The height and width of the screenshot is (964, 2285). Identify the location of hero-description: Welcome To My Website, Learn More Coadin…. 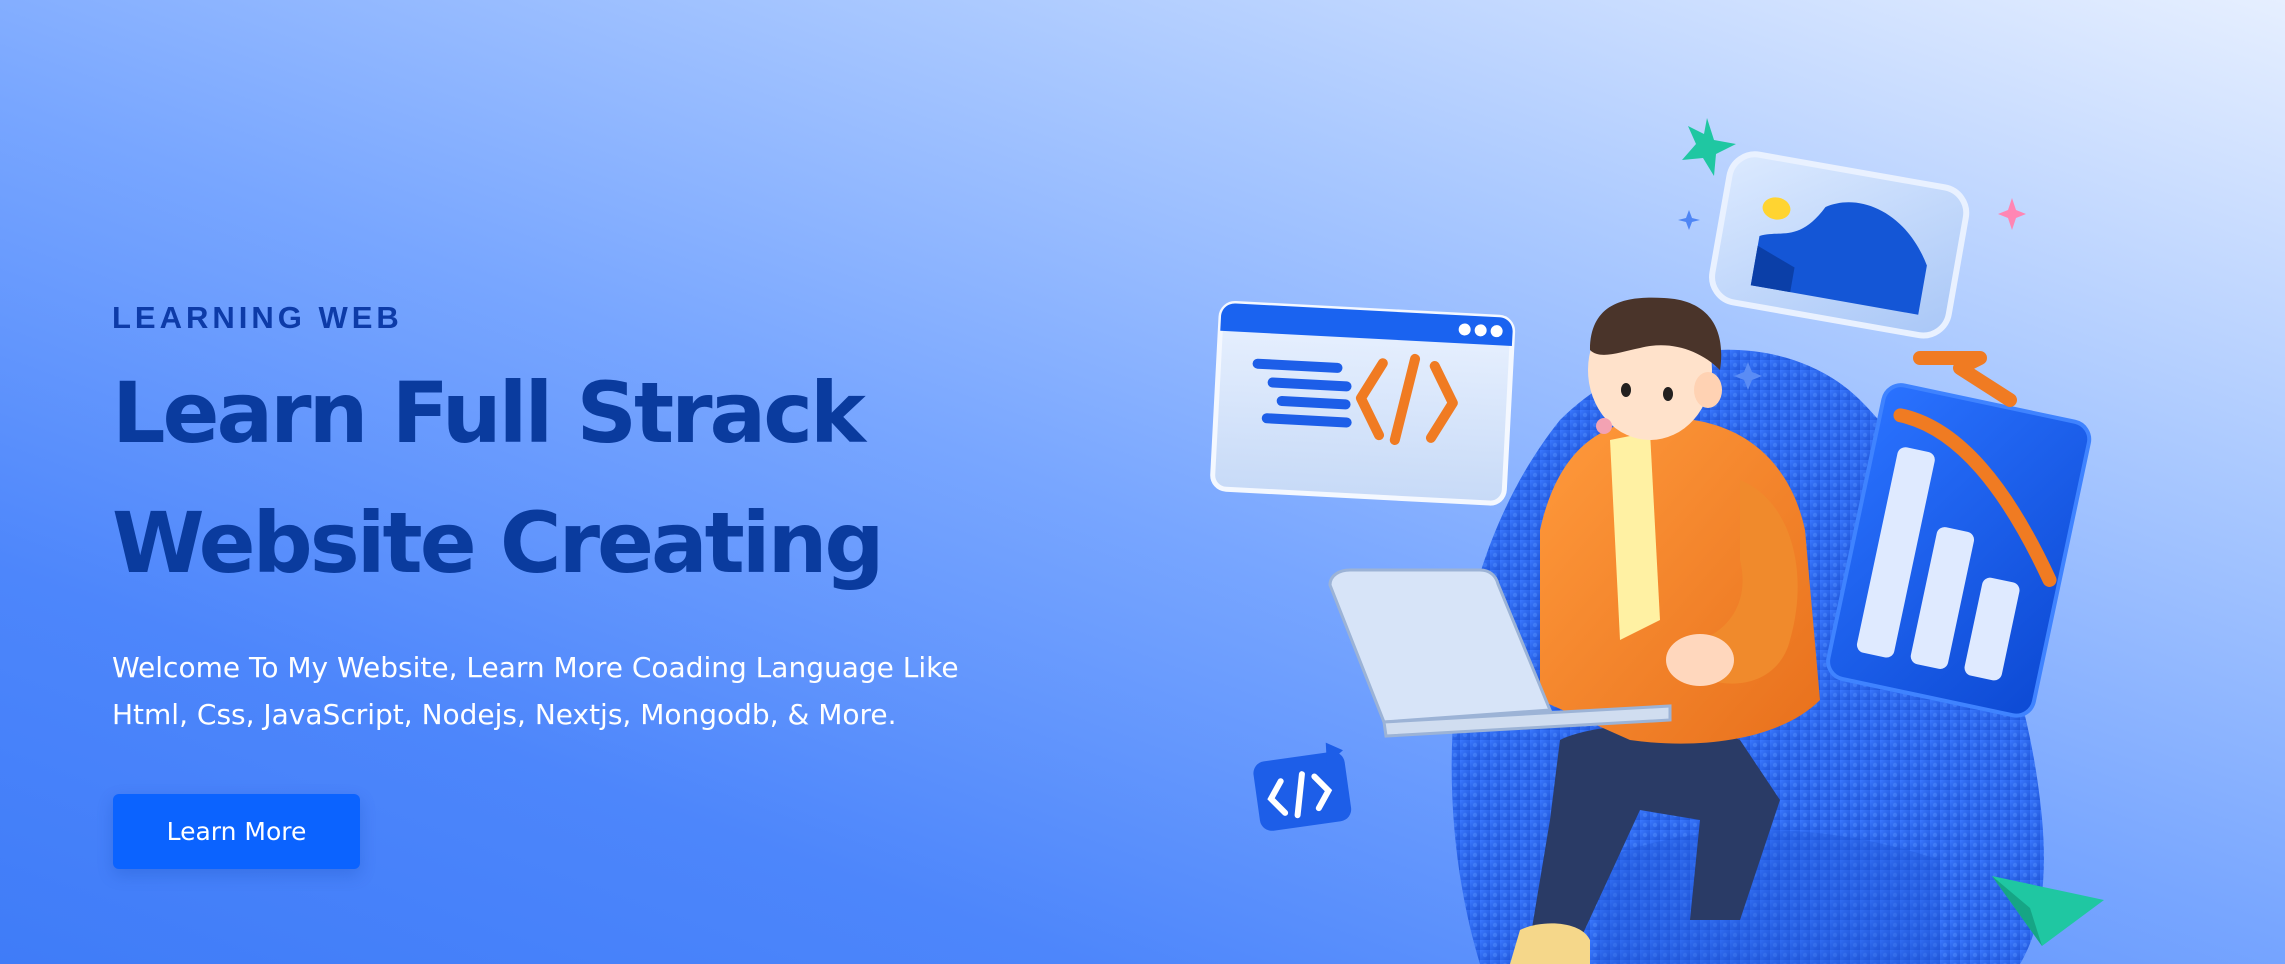
(602, 691).